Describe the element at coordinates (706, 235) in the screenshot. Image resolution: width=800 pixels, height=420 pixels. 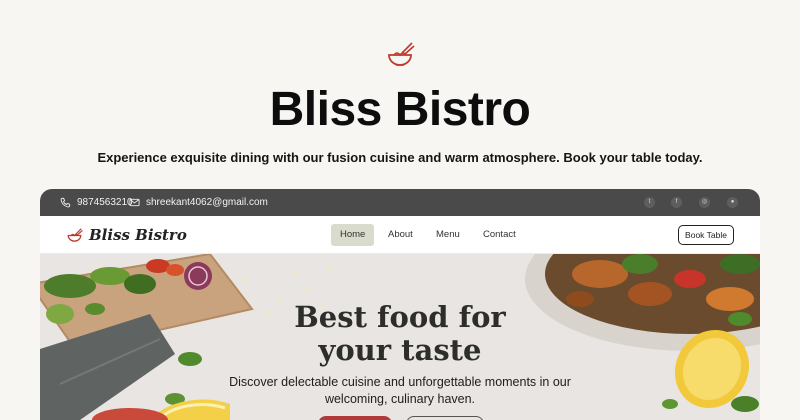
I see `book-table-button: Book Table` at that location.